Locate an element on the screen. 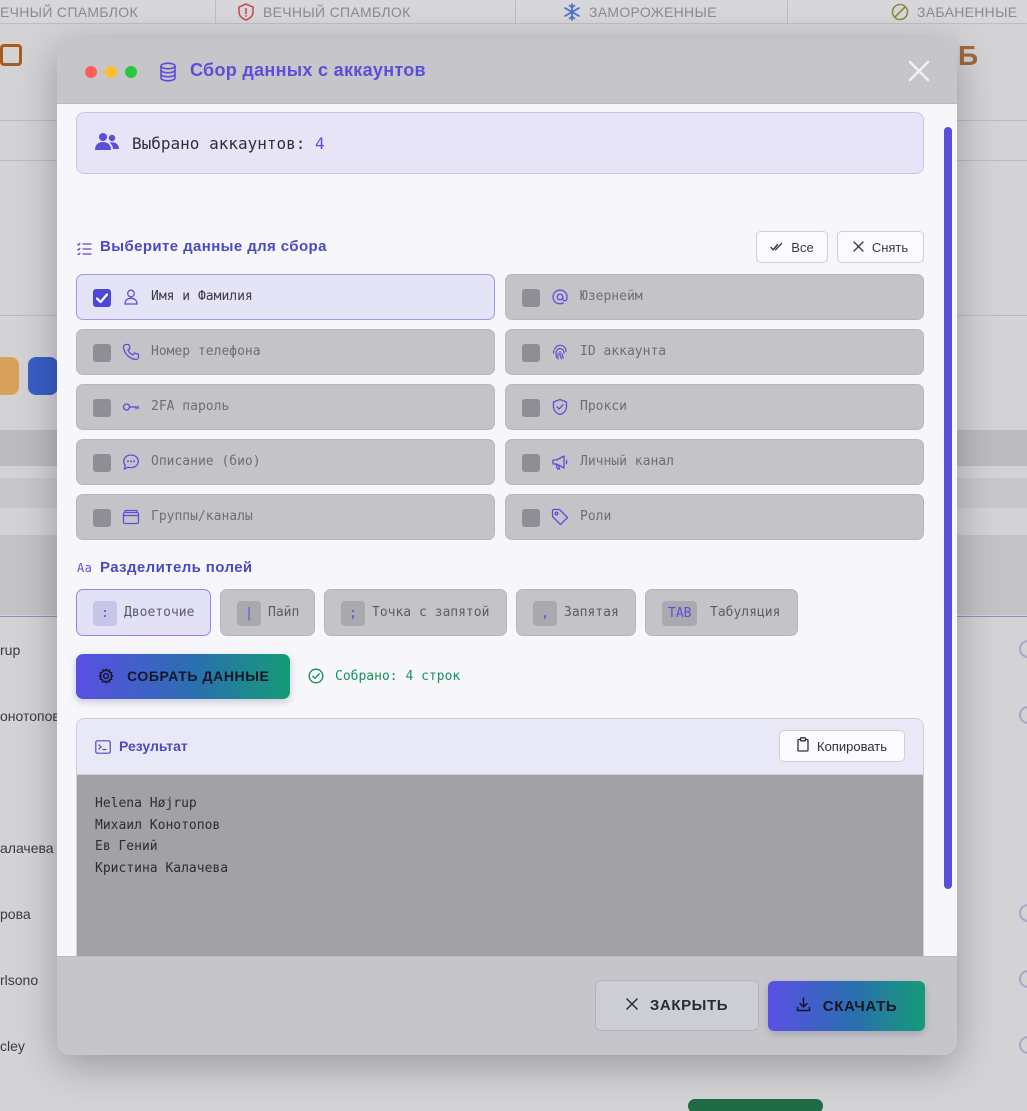 The height and width of the screenshot is (1111, 1027). scroll-down-arrow is located at coordinates (948, 952).